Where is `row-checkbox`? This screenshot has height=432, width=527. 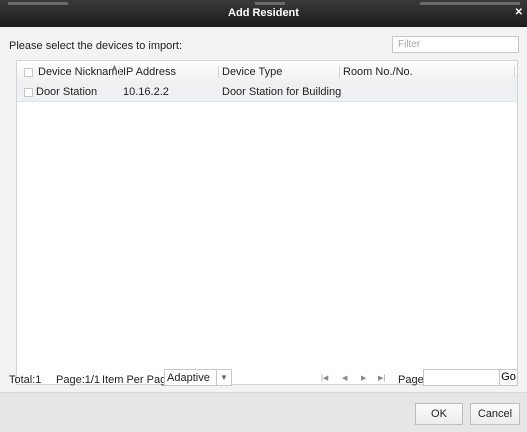
row-checkbox is located at coordinates (28, 92).